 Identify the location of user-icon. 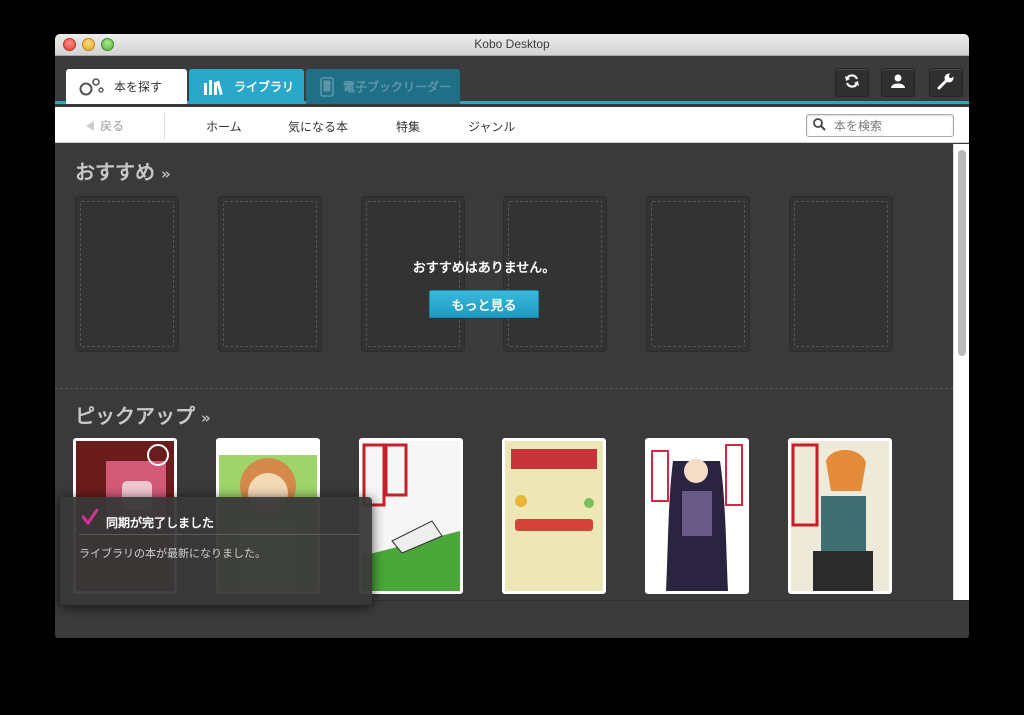
(898, 82).